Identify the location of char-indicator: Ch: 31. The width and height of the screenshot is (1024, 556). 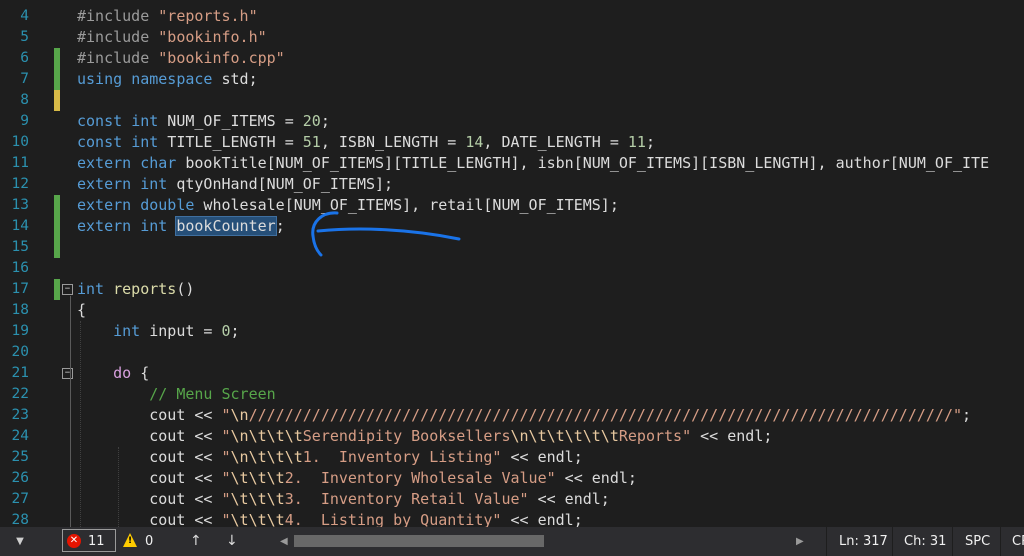
(925, 541).